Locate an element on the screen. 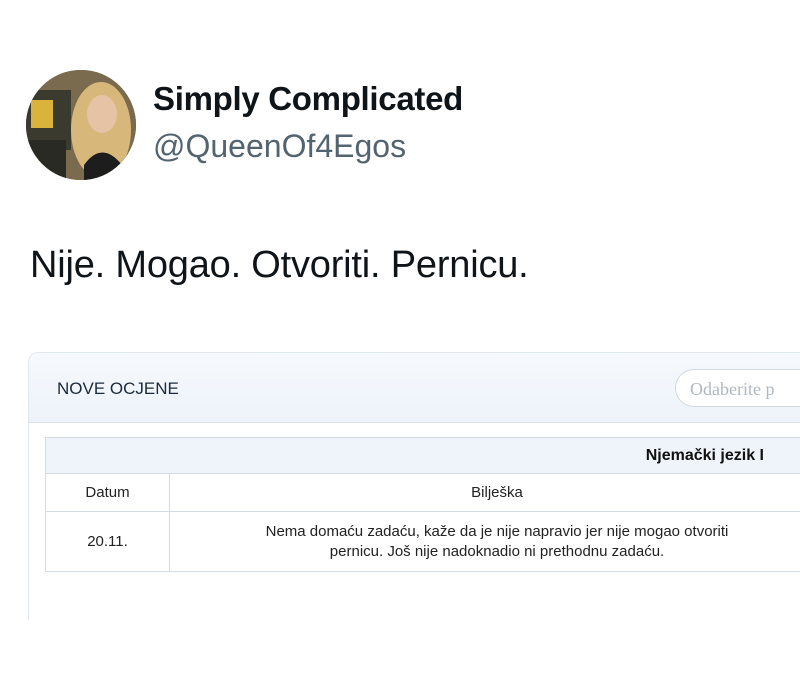 The image size is (800, 674). column-header-date: Datum is located at coordinates (107, 492).